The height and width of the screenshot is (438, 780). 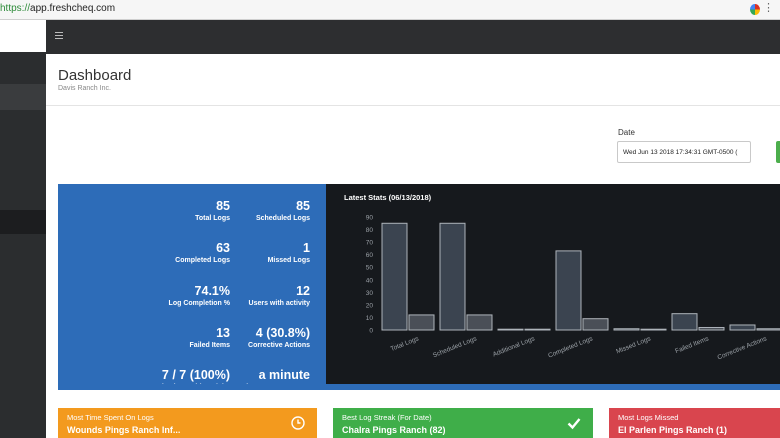 What do you see at coordinates (303, 291) in the screenshot?
I see `stat-value: 12` at bounding box center [303, 291].